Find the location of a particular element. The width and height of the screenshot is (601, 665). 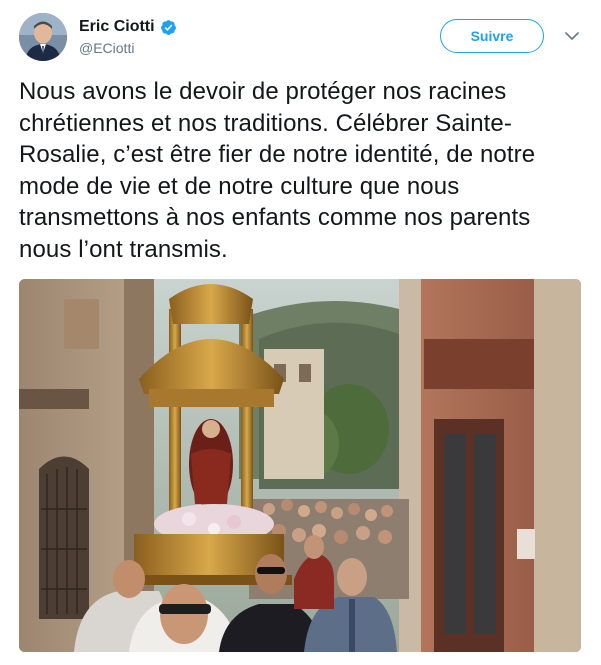

display-name: Eric Ciotti is located at coordinates (117, 27).